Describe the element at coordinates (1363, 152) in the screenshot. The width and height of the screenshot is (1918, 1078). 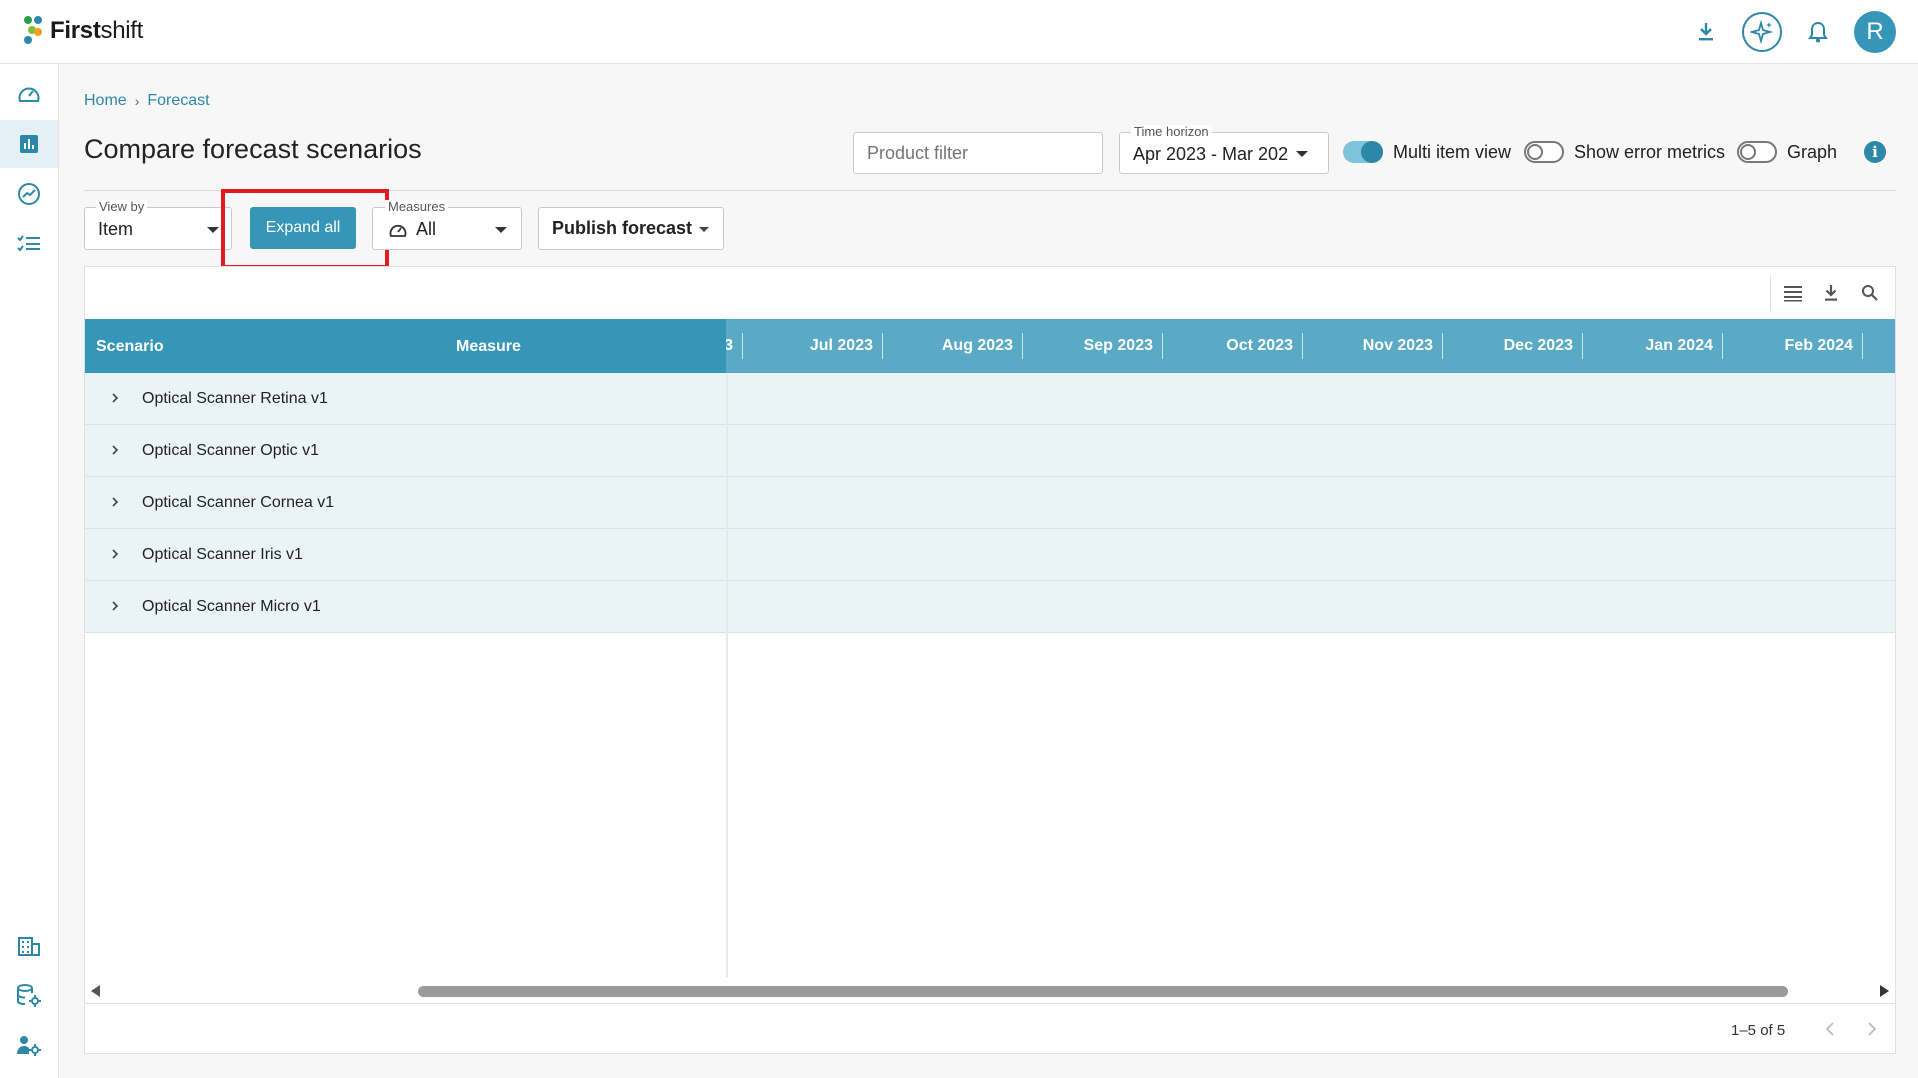
I see `multi-item-view-switch` at that location.